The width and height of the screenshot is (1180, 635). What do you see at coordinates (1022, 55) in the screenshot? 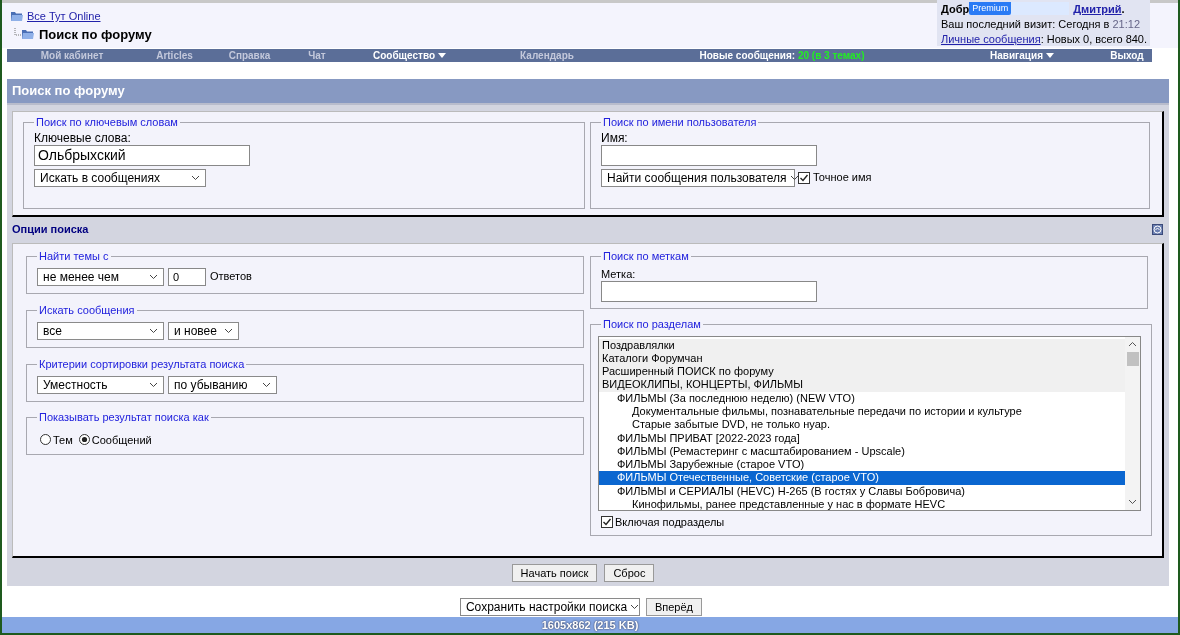
I see `nav-menu: Навигация` at bounding box center [1022, 55].